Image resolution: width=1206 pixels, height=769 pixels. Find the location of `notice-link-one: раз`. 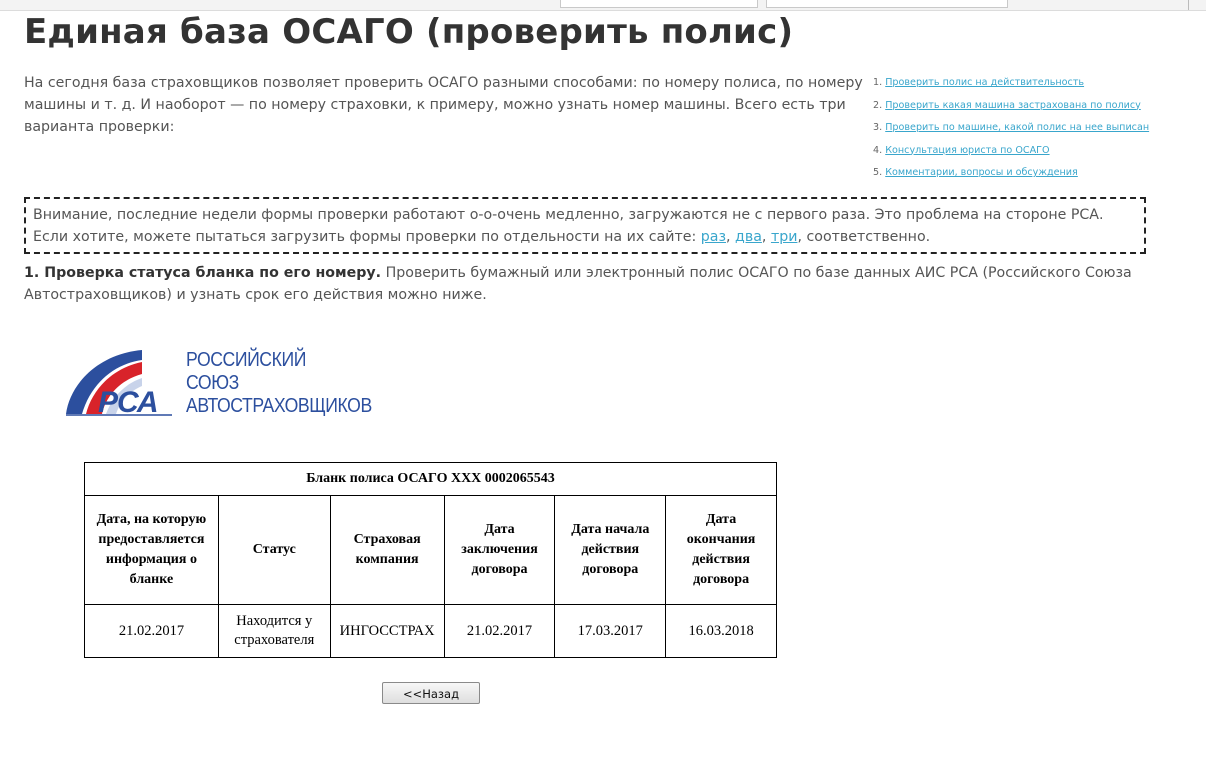

notice-link-one: раз is located at coordinates (713, 237).